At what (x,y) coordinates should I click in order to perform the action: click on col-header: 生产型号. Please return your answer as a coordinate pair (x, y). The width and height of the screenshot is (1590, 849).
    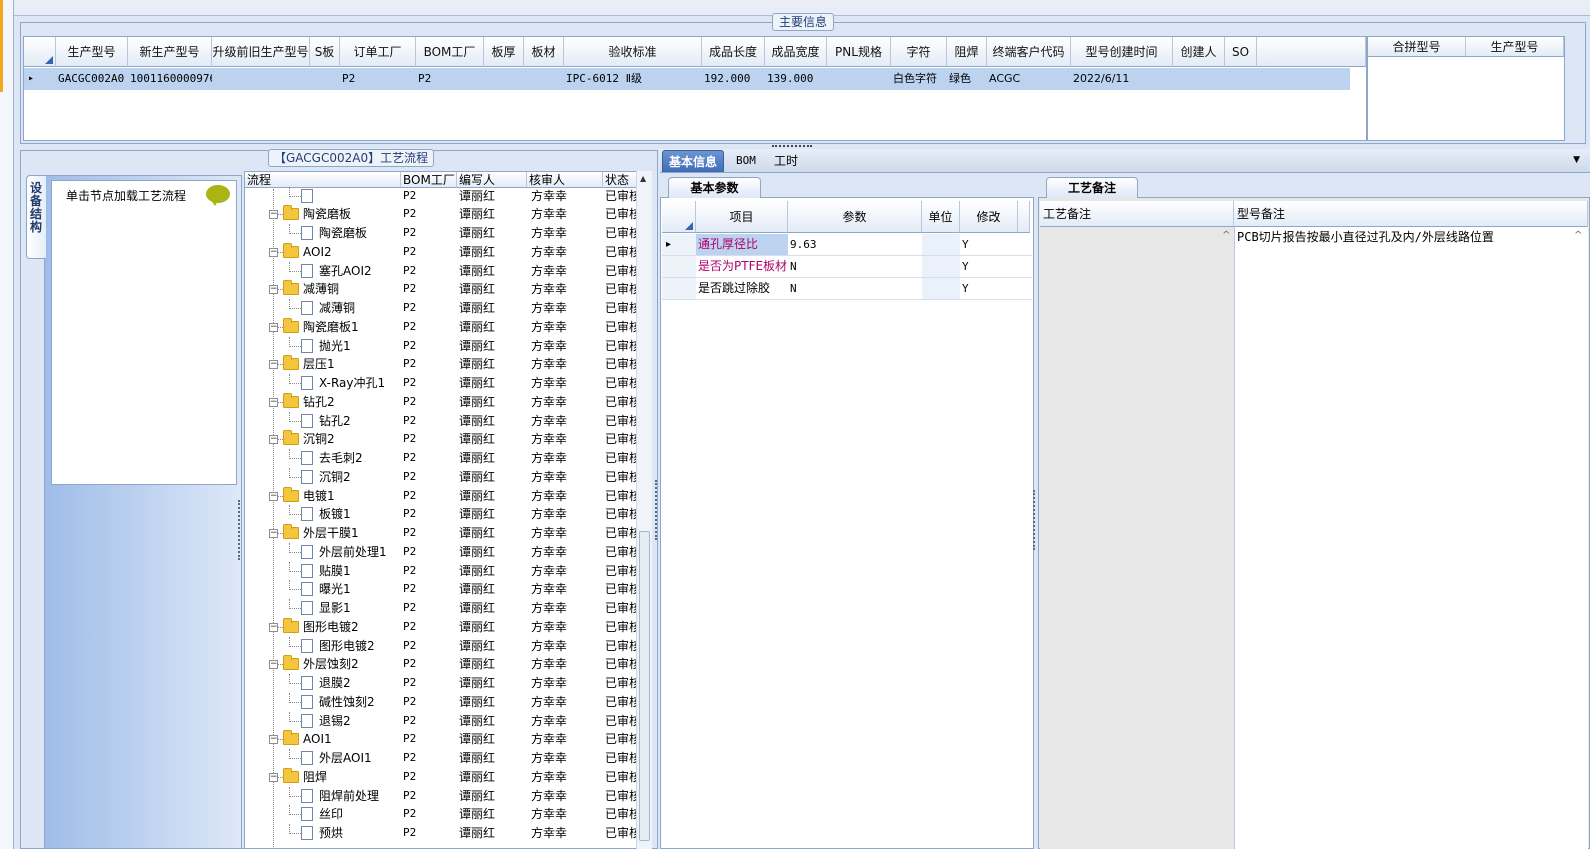
    Looking at the image, I should click on (92, 52).